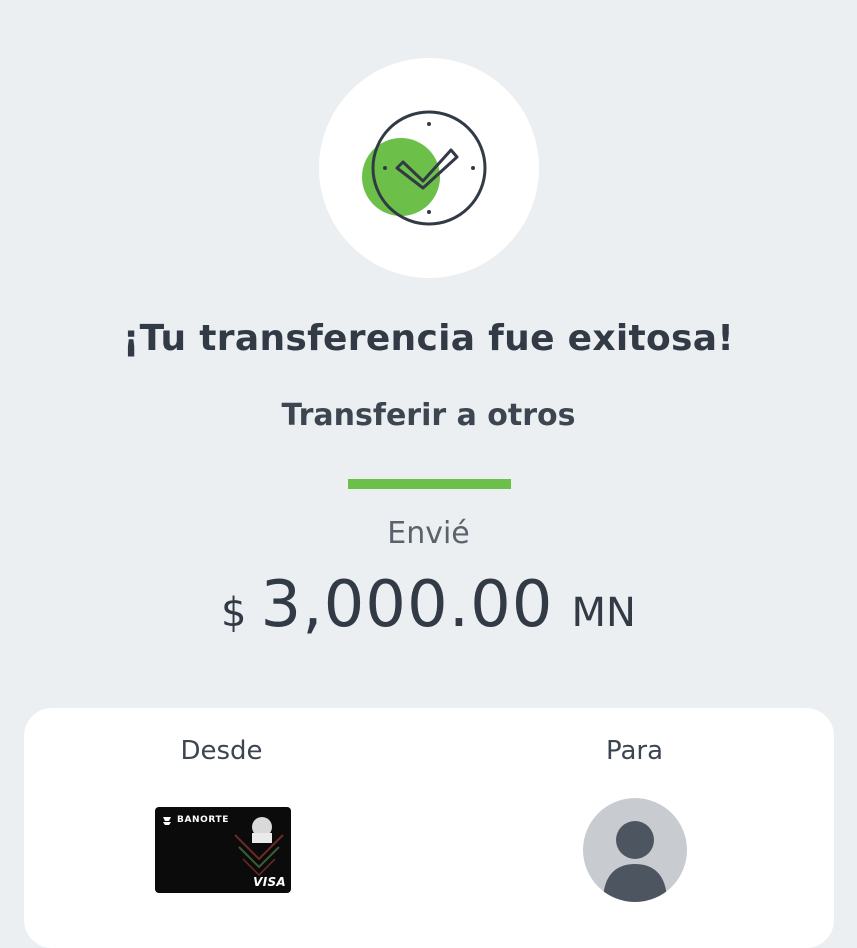  I want to click on to-label: Para, so click(634, 751).